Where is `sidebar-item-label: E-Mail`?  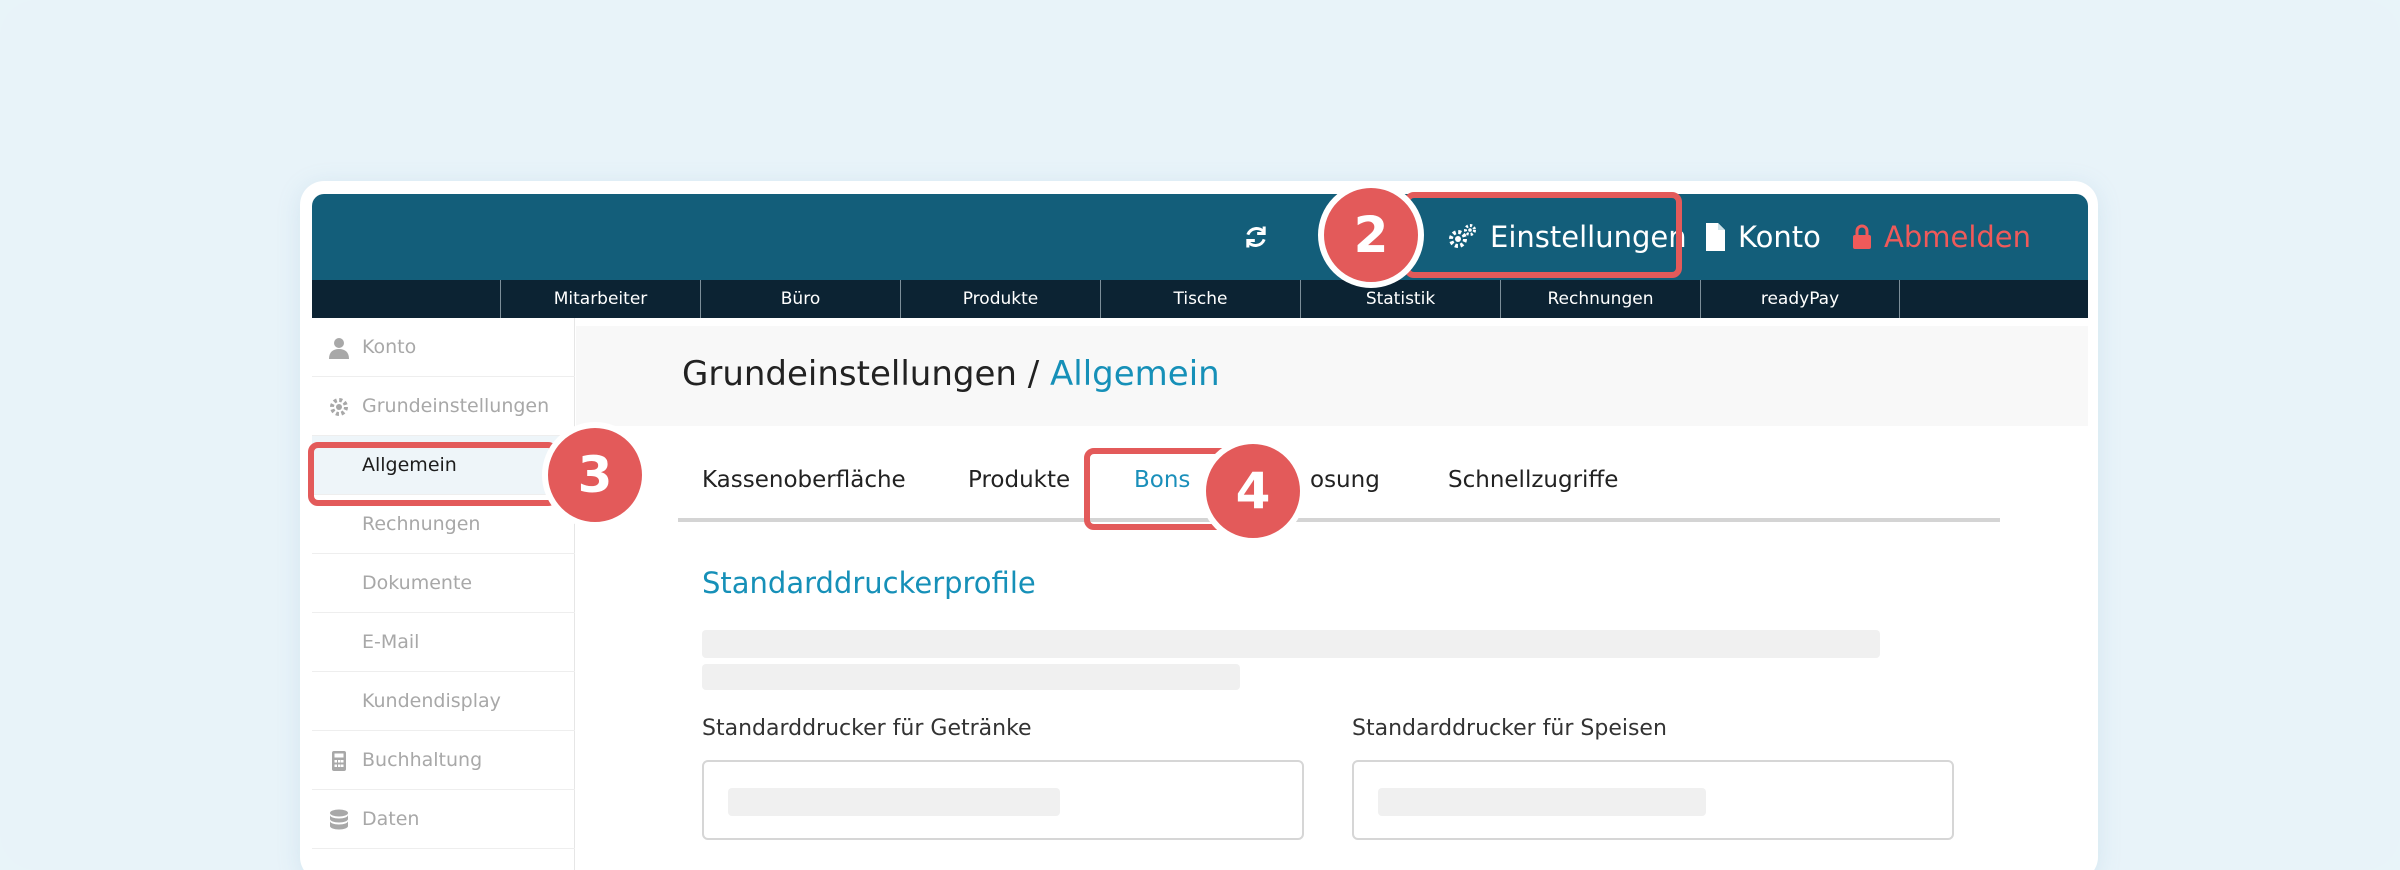 sidebar-item-label: E-Mail is located at coordinates (391, 642).